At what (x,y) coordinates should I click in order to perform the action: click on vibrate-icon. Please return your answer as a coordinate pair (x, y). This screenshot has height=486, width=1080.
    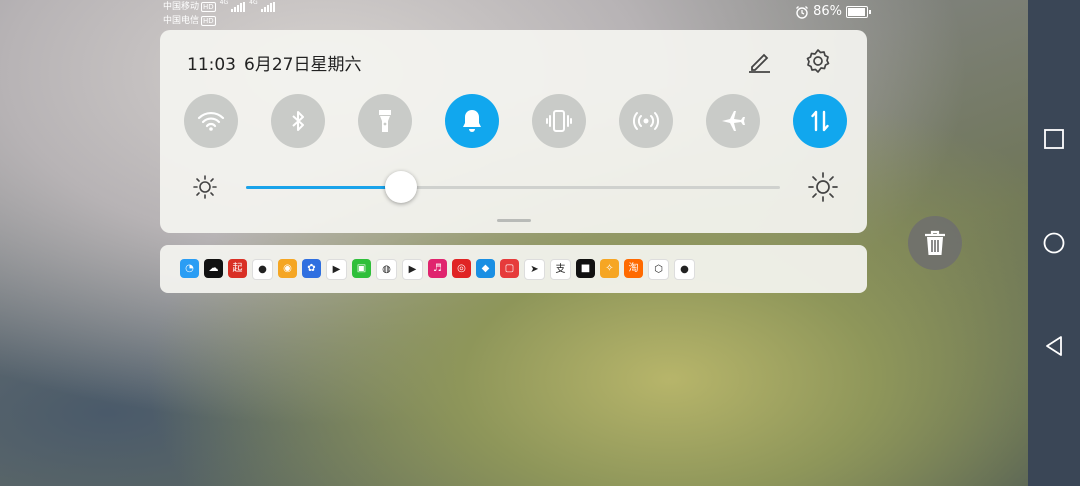
    Looking at the image, I should click on (559, 121).